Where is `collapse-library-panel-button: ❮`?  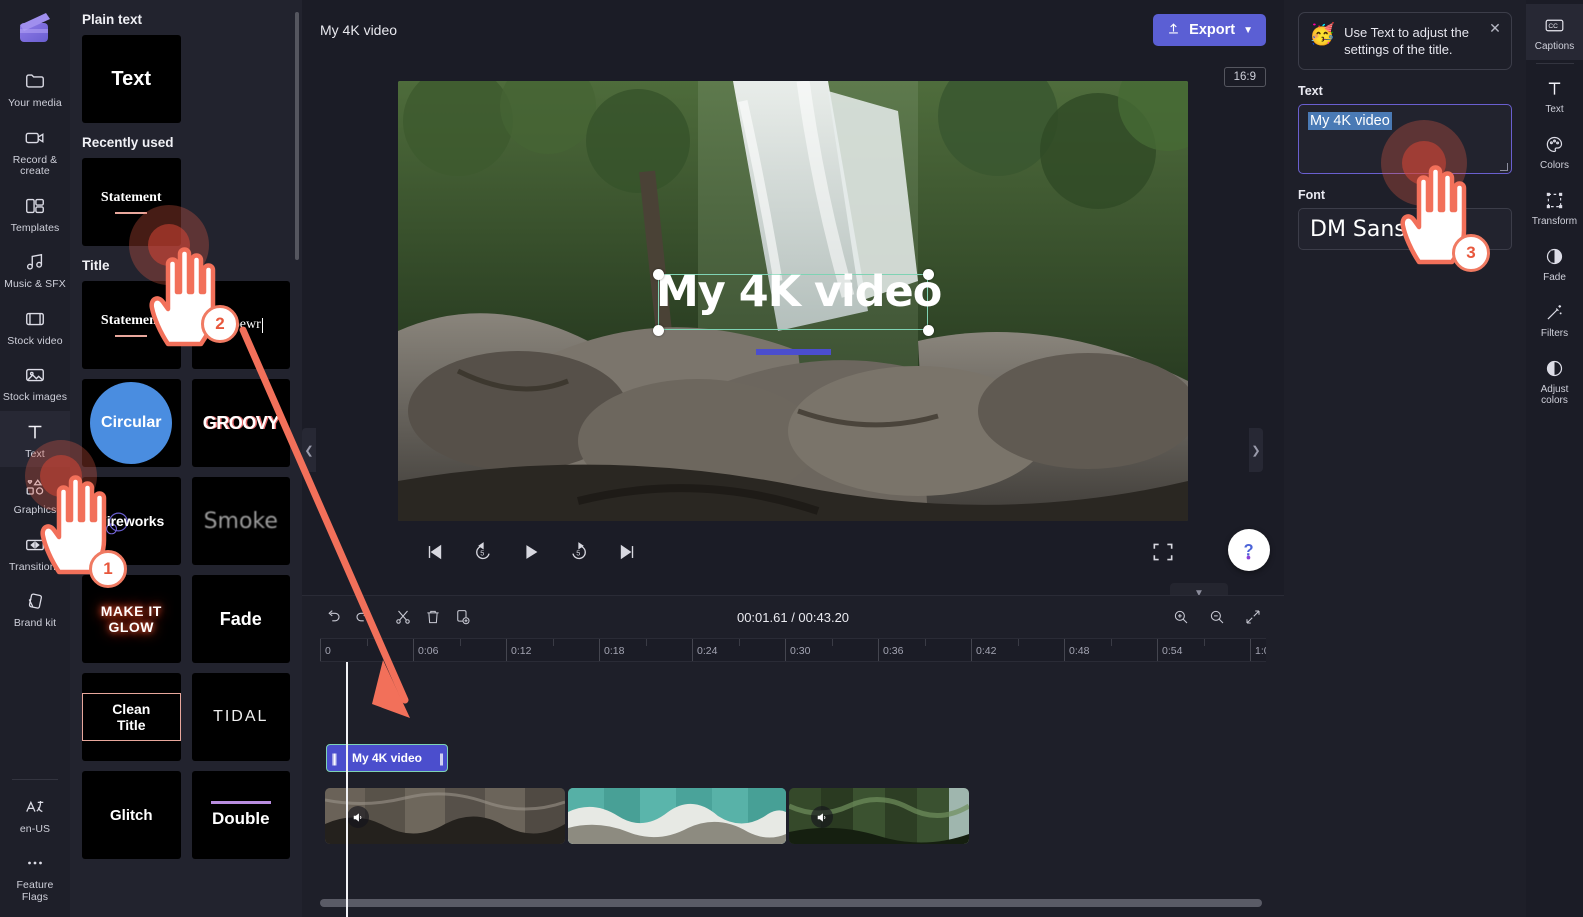 collapse-library-panel-button: ❮ is located at coordinates (309, 450).